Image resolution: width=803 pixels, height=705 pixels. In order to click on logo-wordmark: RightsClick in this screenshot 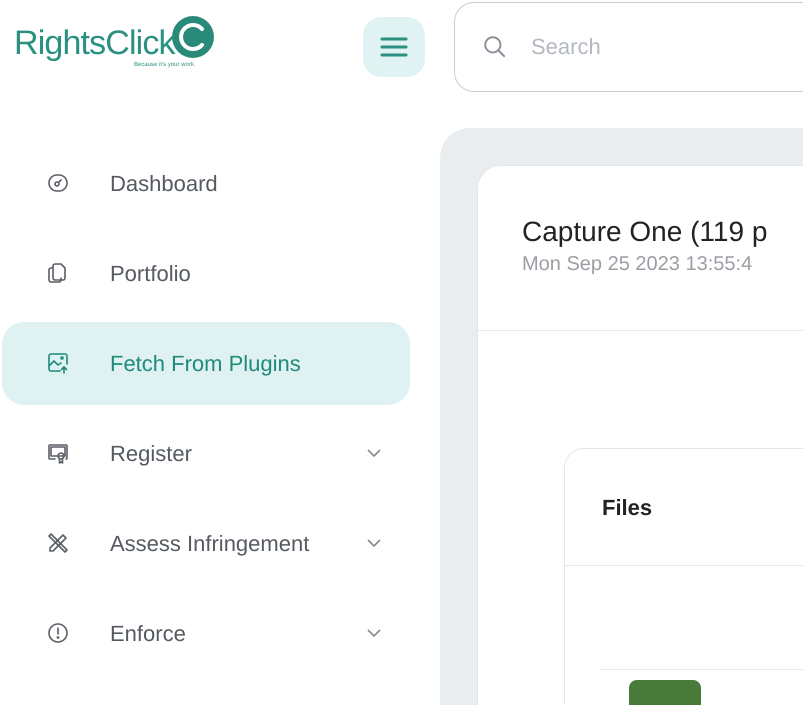, I will do `click(94, 43)`.